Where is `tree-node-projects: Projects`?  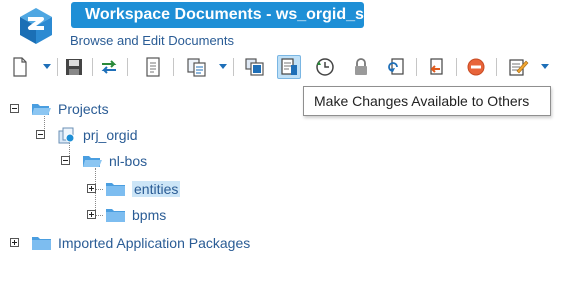
tree-node-projects: Projects is located at coordinates (70, 109).